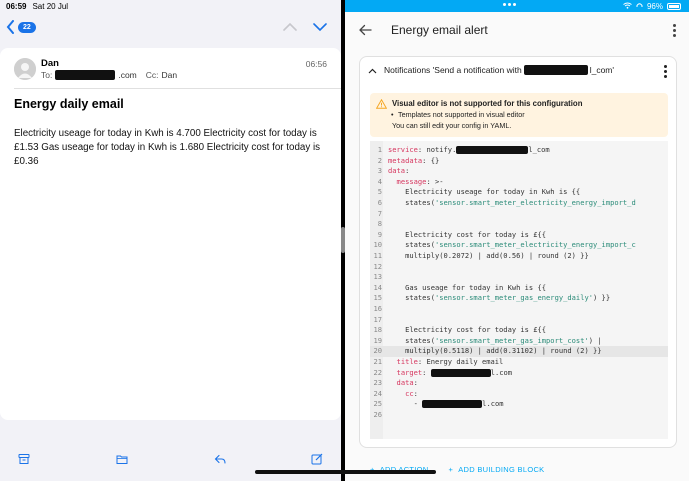 The height and width of the screenshot is (481, 689). Describe the element at coordinates (316, 64) in the screenshot. I see `message-time: 06:56` at that location.